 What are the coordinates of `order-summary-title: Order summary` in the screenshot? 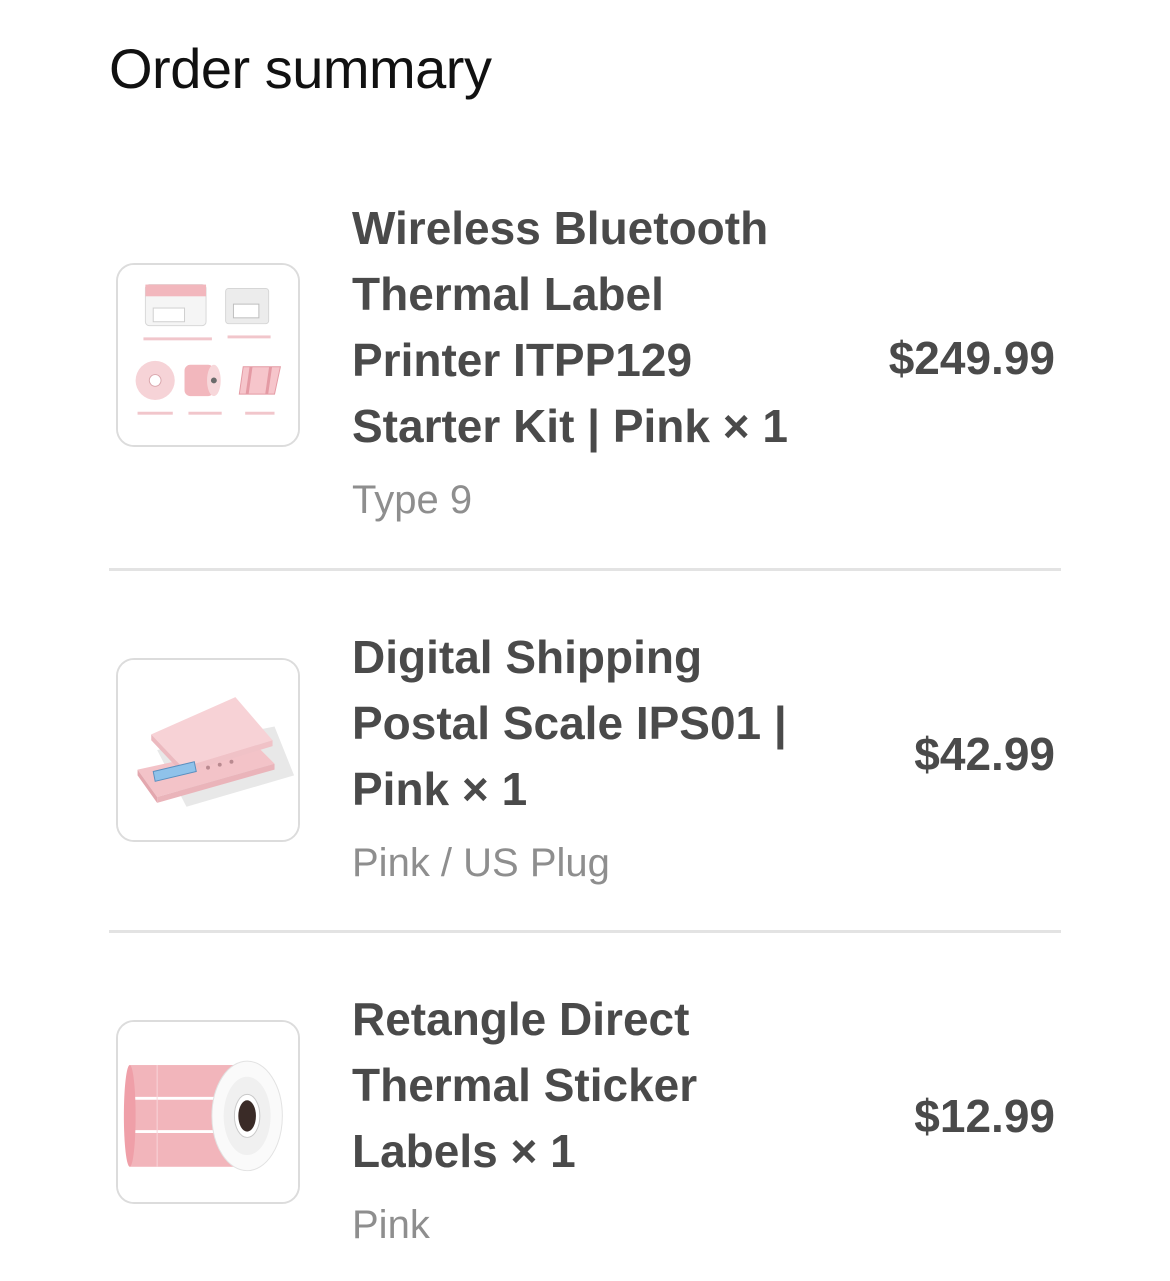 It's located at (300, 68).